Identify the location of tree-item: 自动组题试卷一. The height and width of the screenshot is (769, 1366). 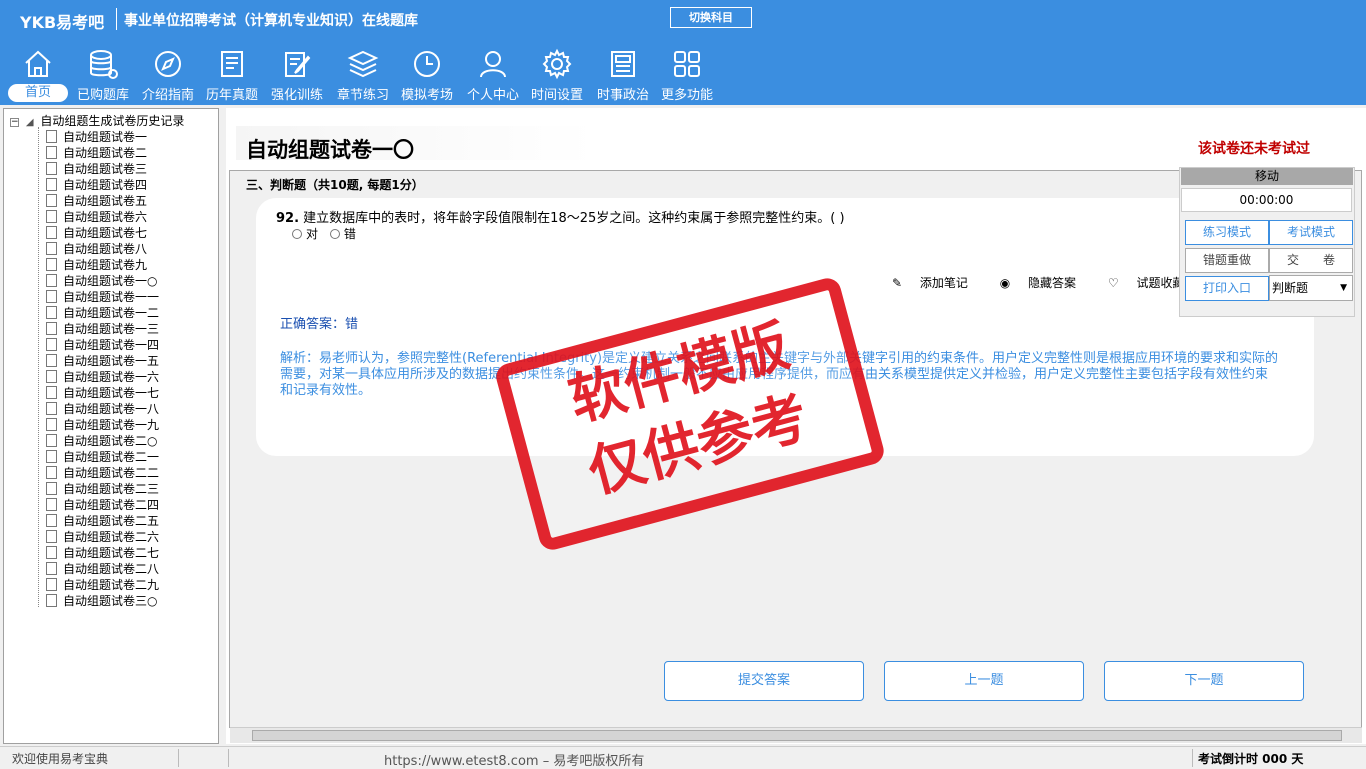
(96, 136).